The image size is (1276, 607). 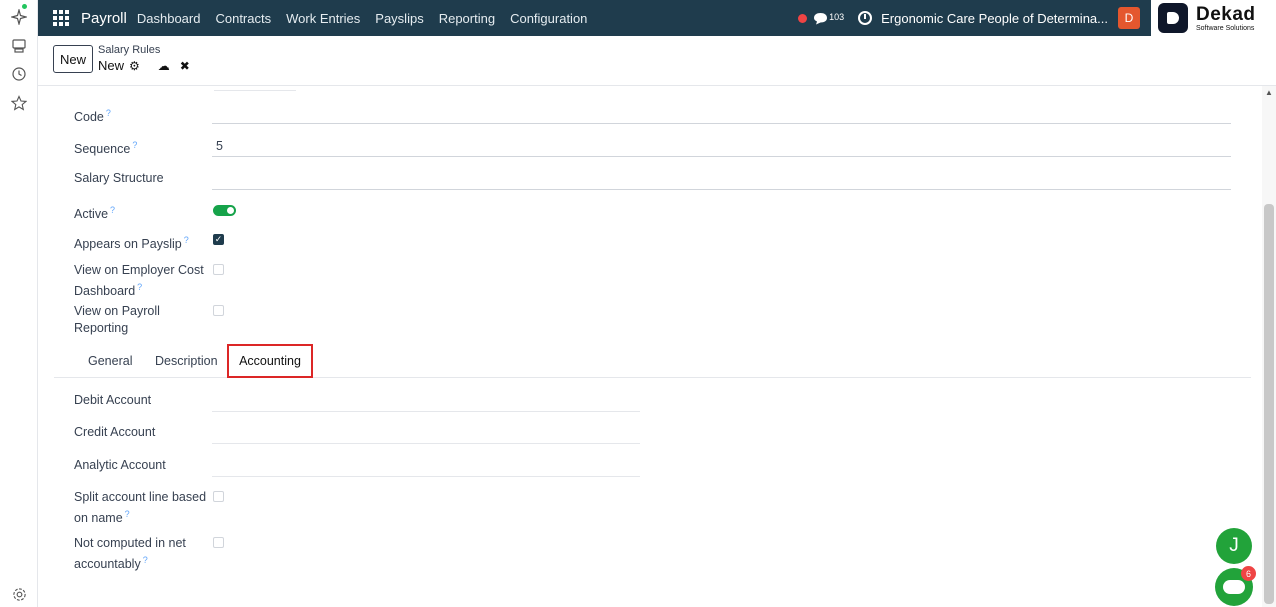 What do you see at coordinates (73, 59) in the screenshot?
I see `new-button: New` at bounding box center [73, 59].